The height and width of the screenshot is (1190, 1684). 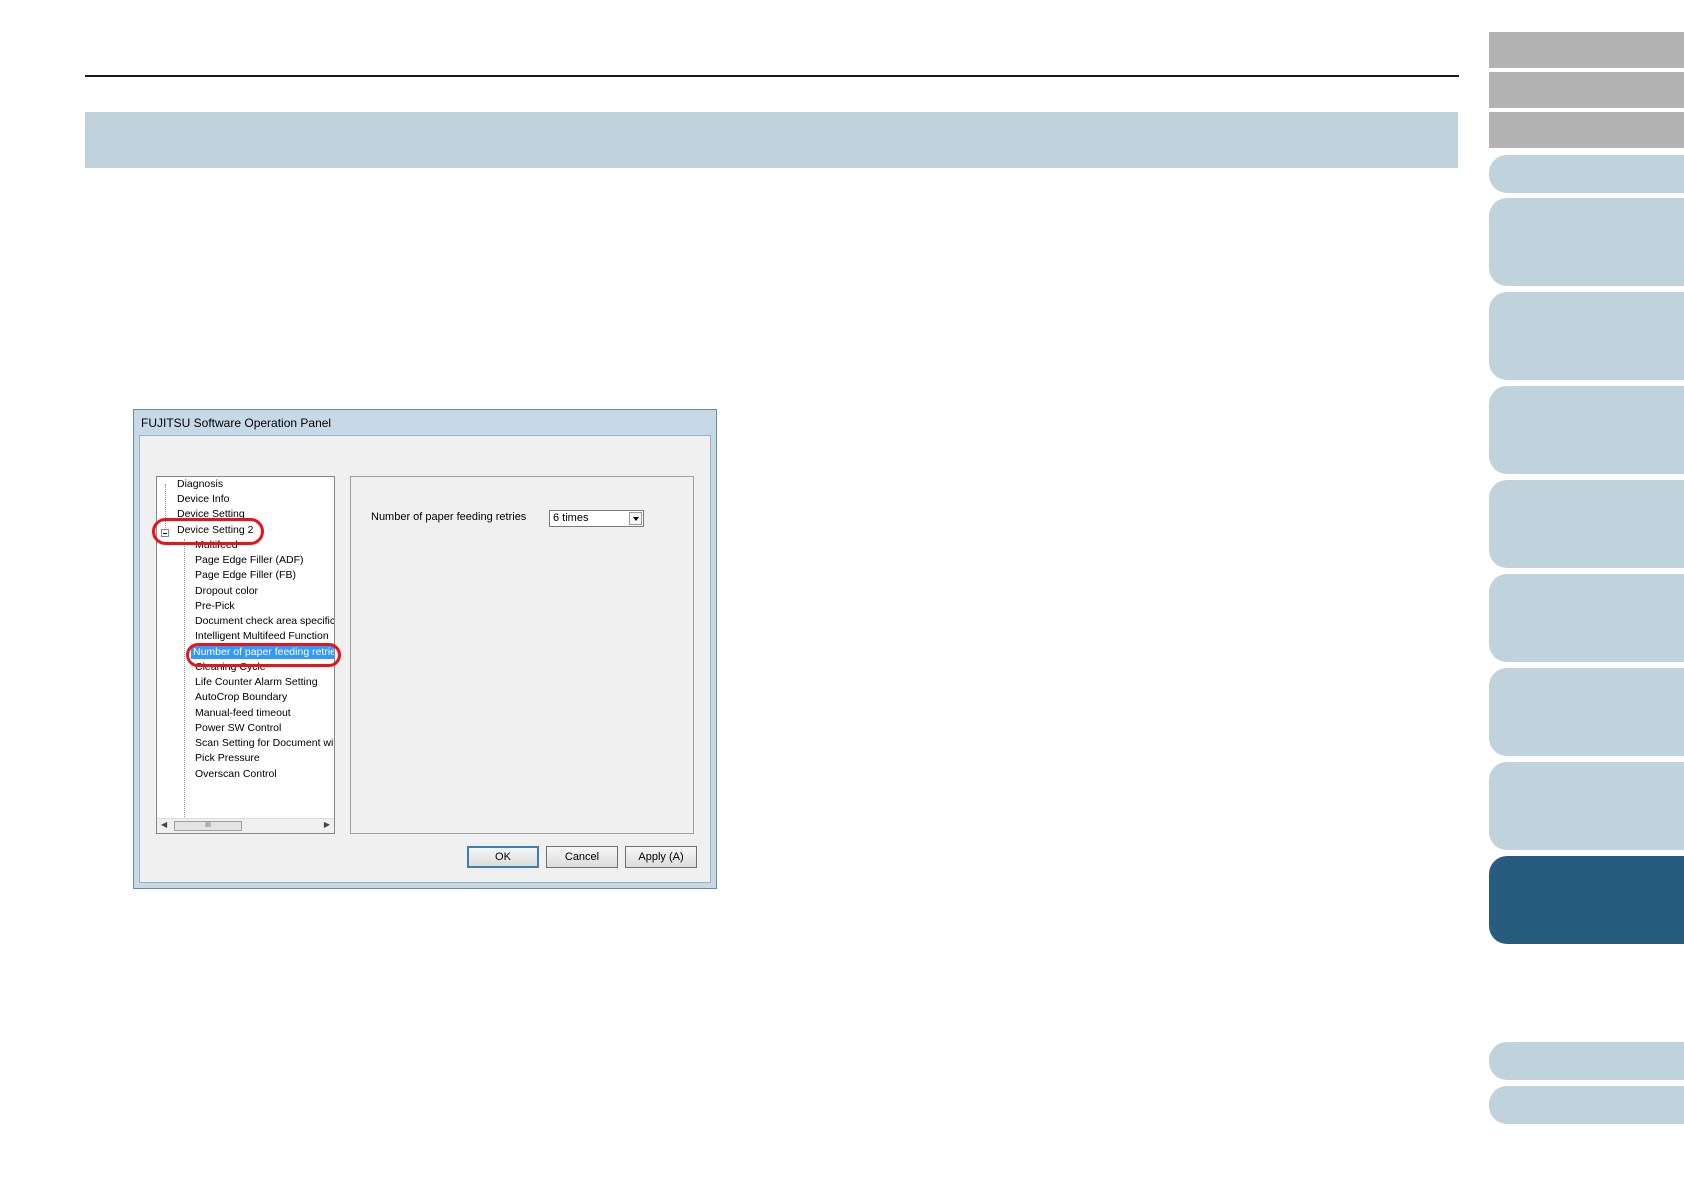 I want to click on tree-item-power-sw-control: Power SW Control, so click(x=238, y=728).